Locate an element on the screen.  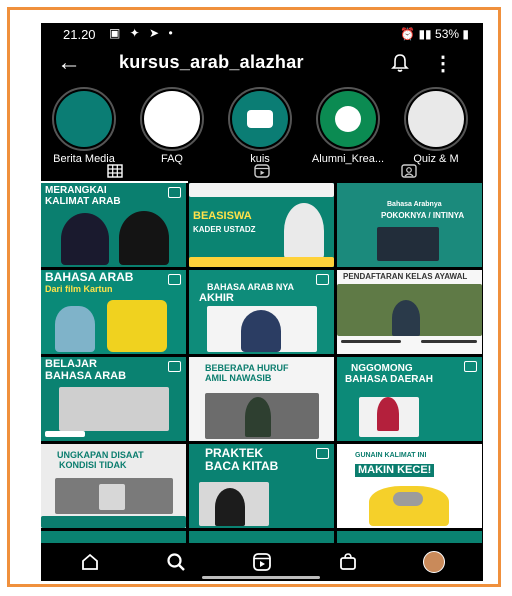
battery-icon: ▮ is located at coordinates (465, 34).